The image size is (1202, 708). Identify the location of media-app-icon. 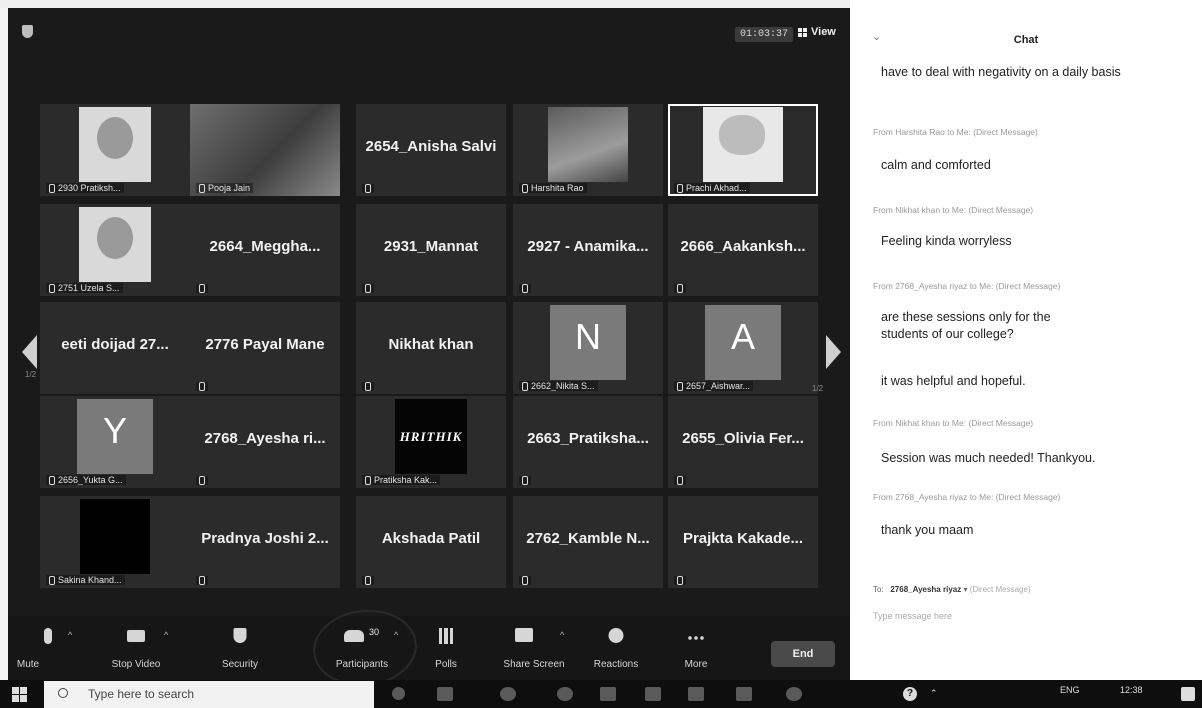
(794, 694).